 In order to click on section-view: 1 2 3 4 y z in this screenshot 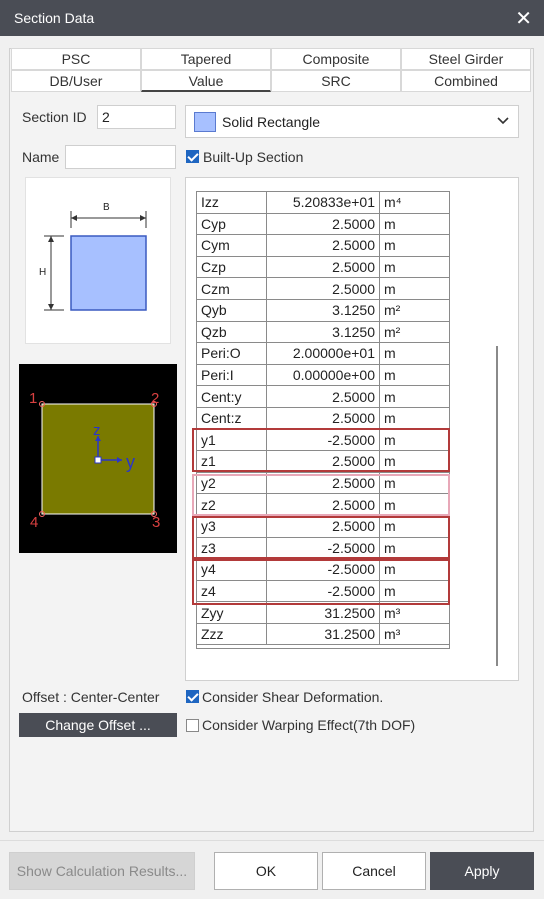, I will do `click(98, 458)`.